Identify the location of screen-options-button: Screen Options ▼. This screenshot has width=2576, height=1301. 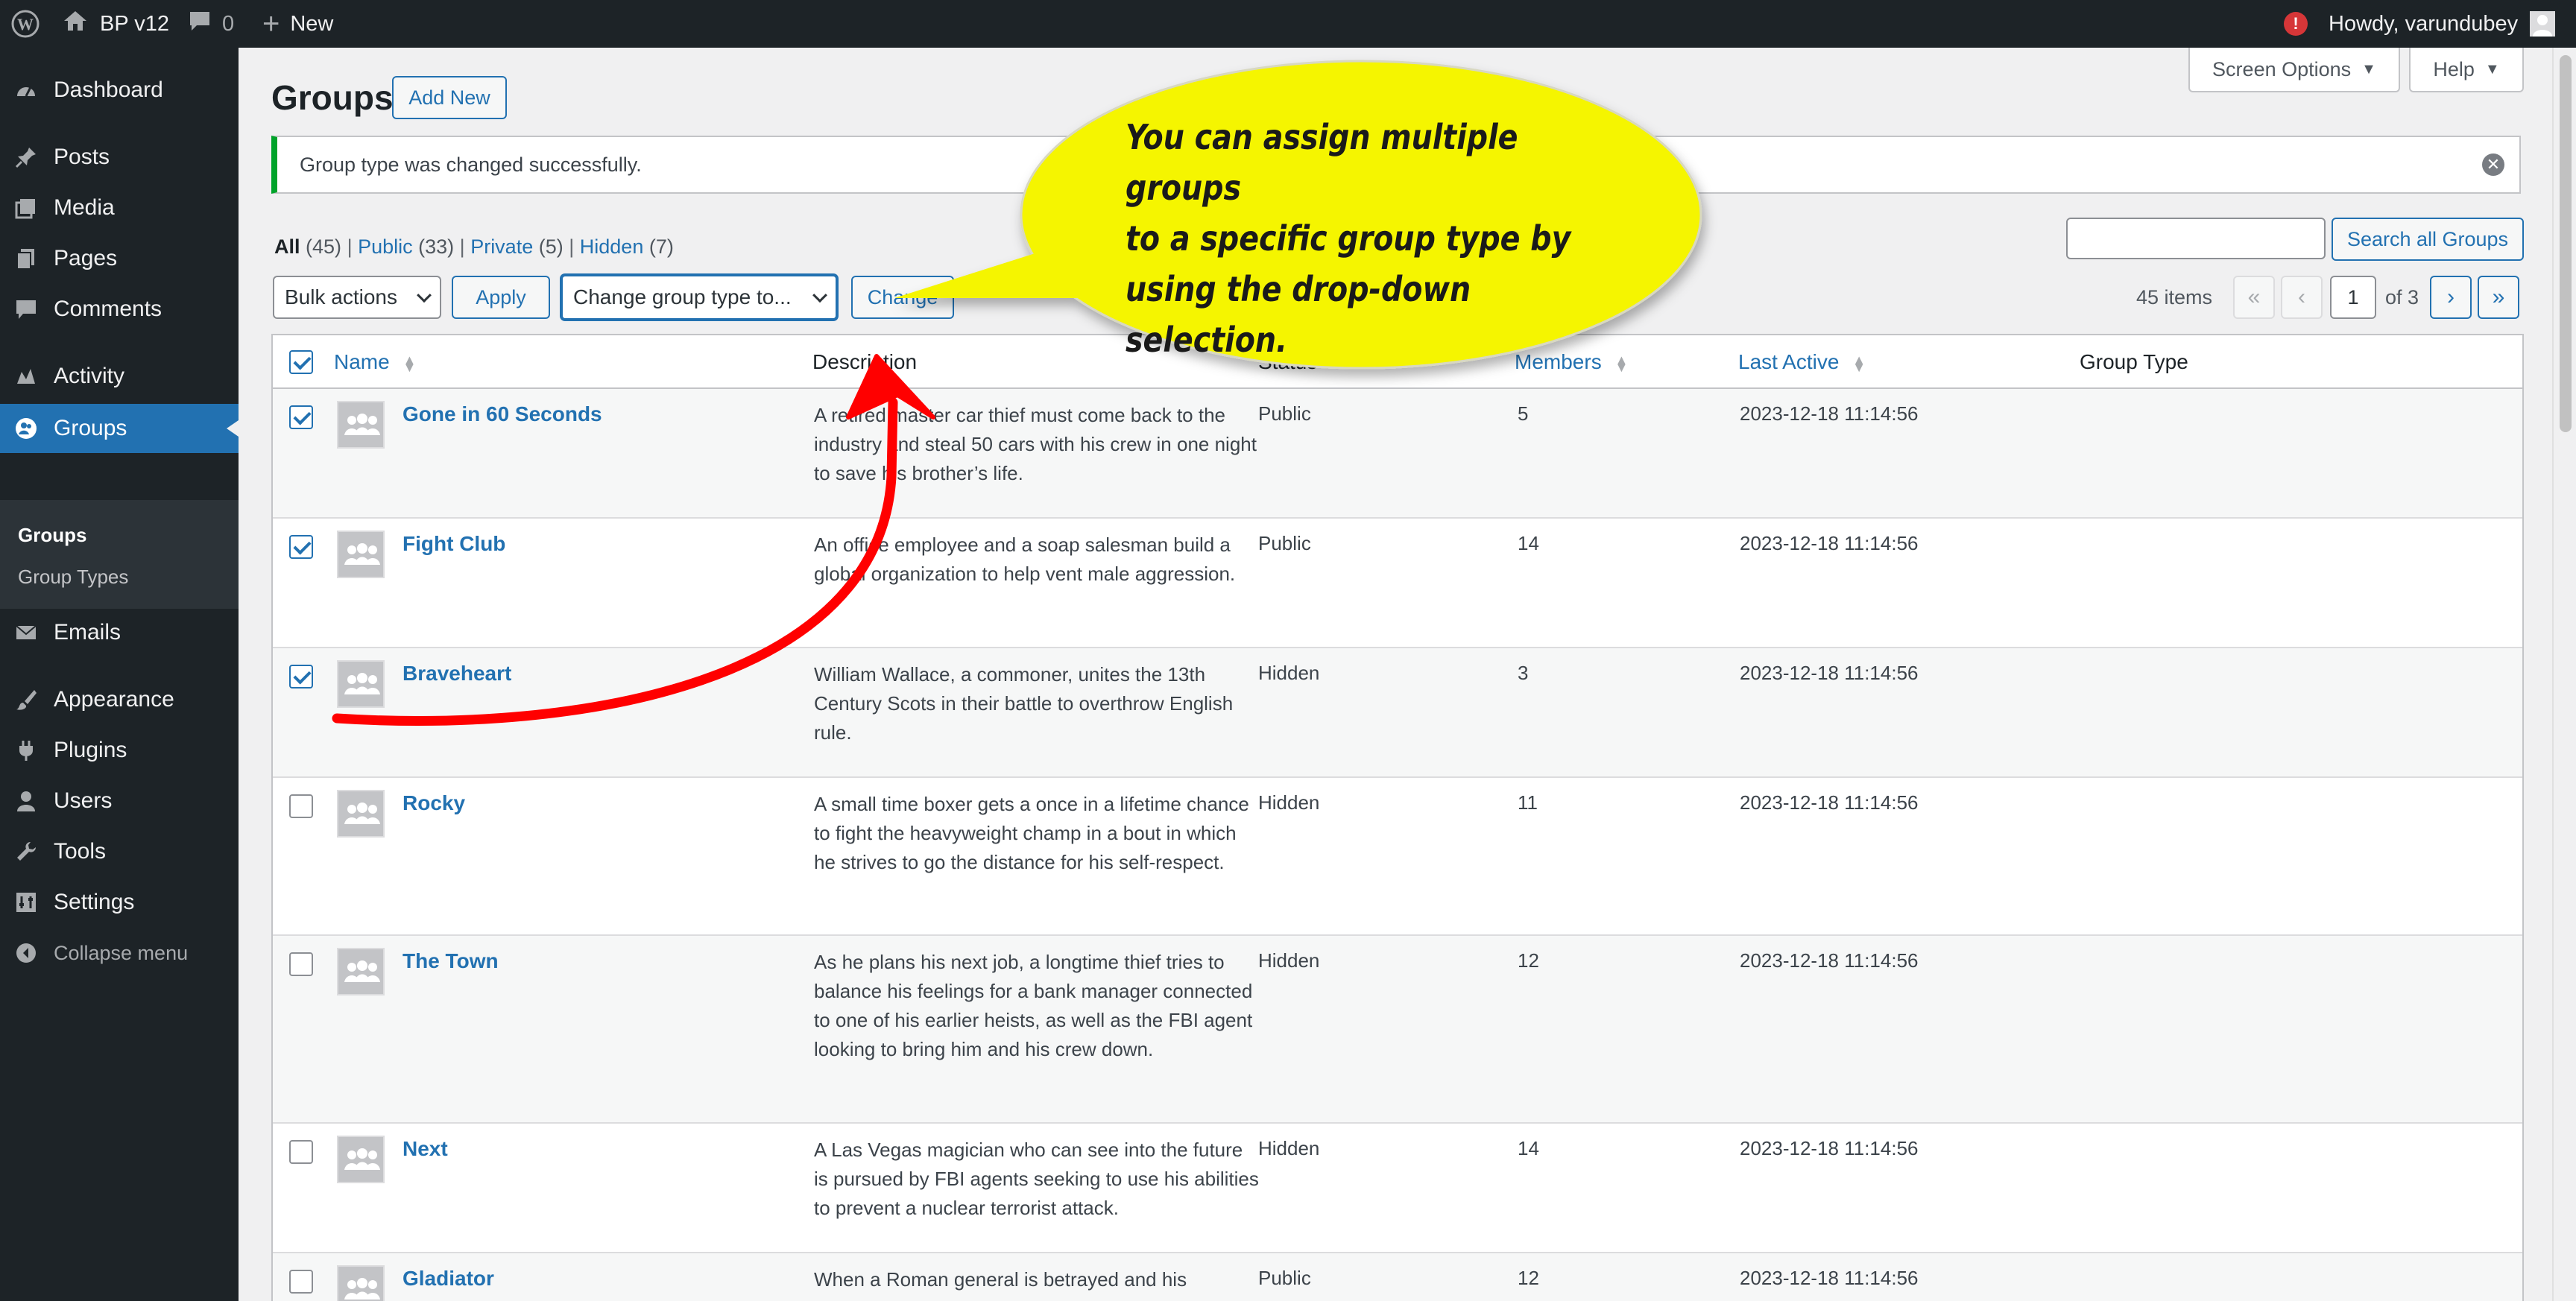
(2294, 70).